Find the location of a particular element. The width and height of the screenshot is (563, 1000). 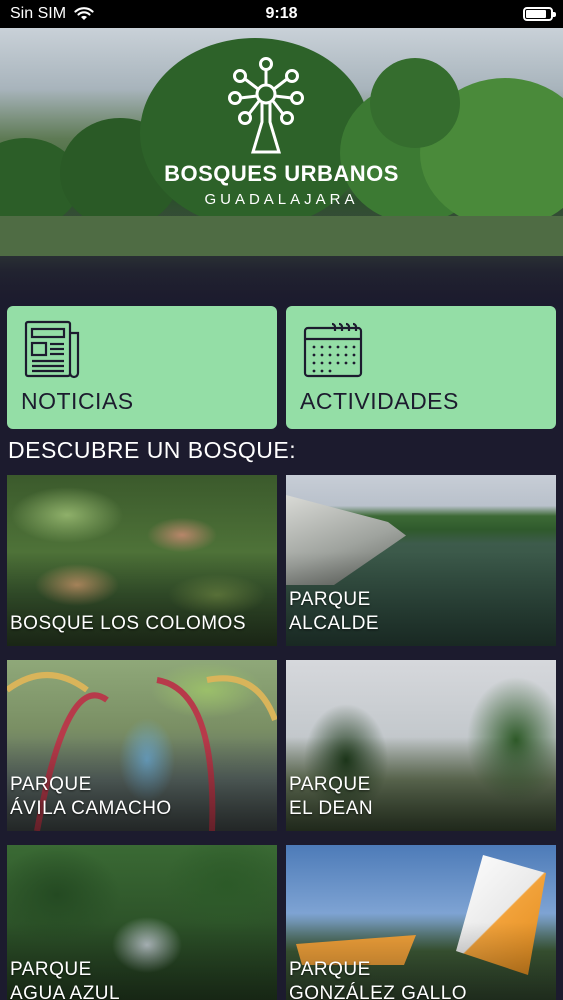

park-name: PARQUE GONZÁLEZ GALLO is located at coordinates (378, 979).